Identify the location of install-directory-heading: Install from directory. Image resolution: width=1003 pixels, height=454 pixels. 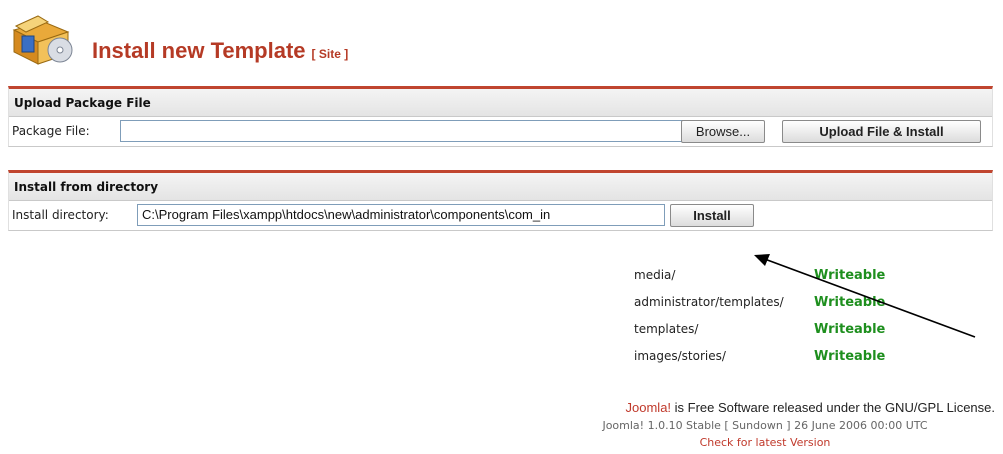
(500, 187).